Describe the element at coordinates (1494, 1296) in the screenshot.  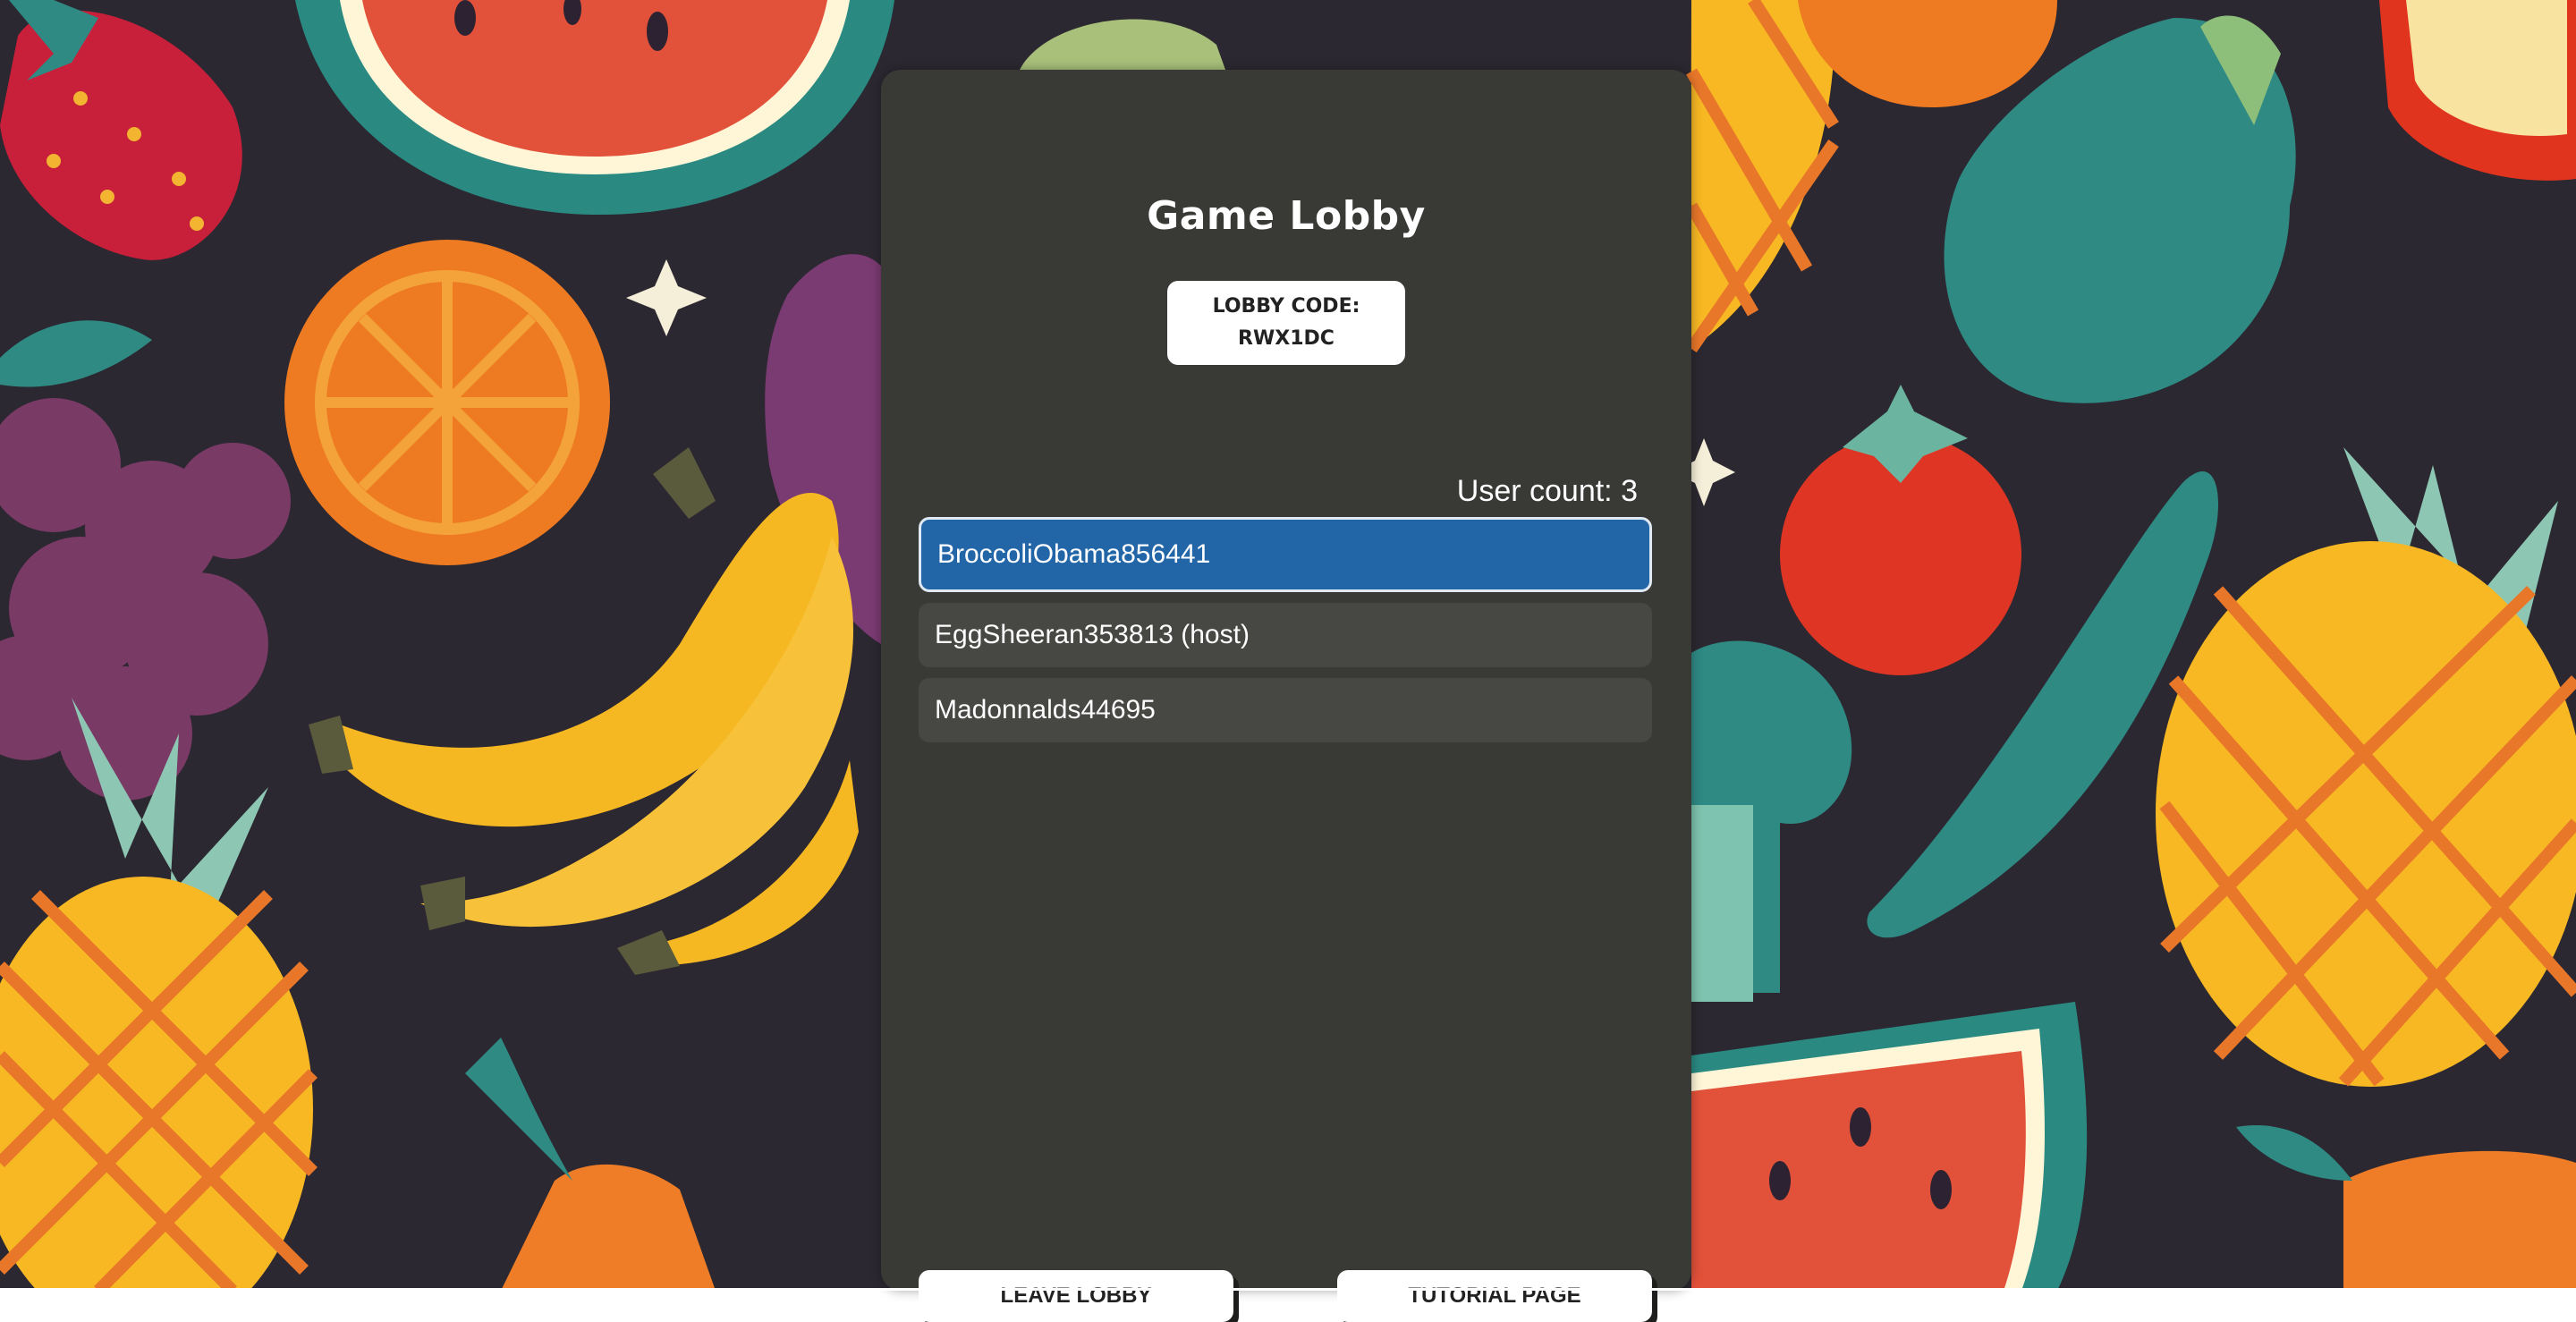
I see `tutorial-page-button: TUTORIAL PAGE` at that location.